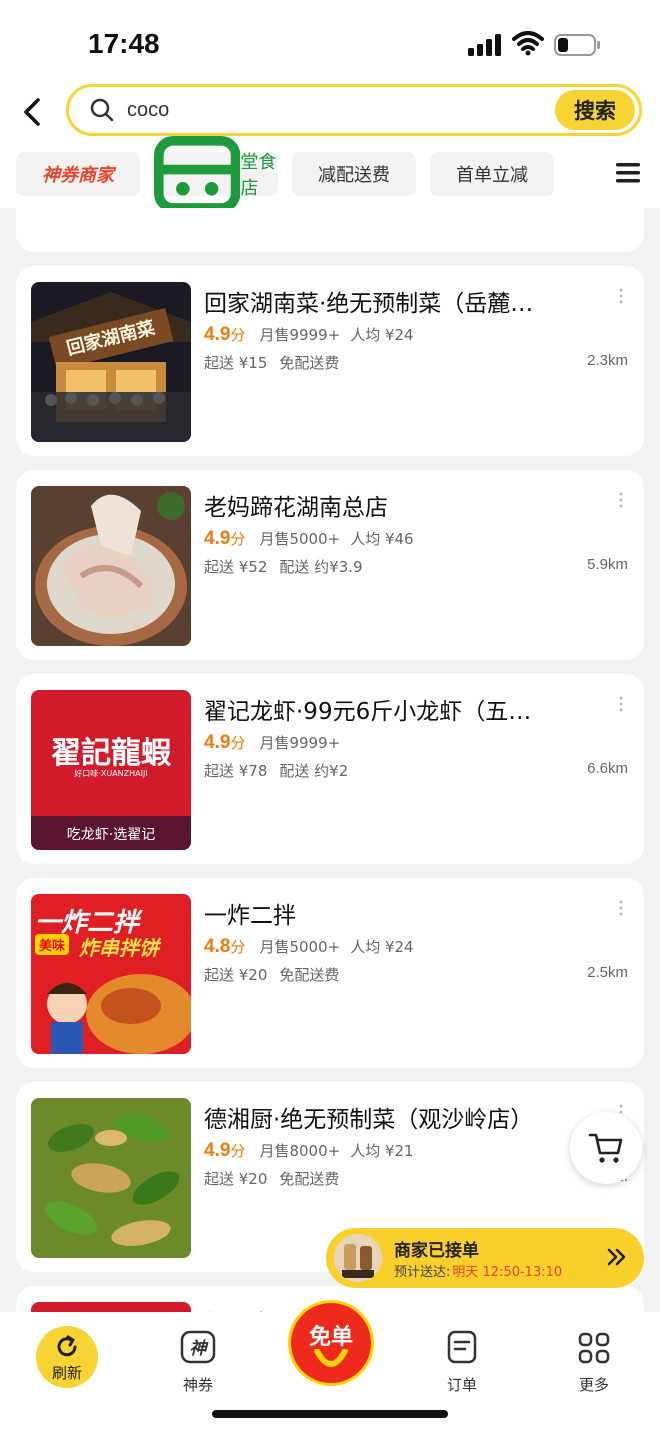 This screenshot has height=1431, width=660. What do you see at coordinates (317, 110) in the screenshot?
I see `search-input` at bounding box center [317, 110].